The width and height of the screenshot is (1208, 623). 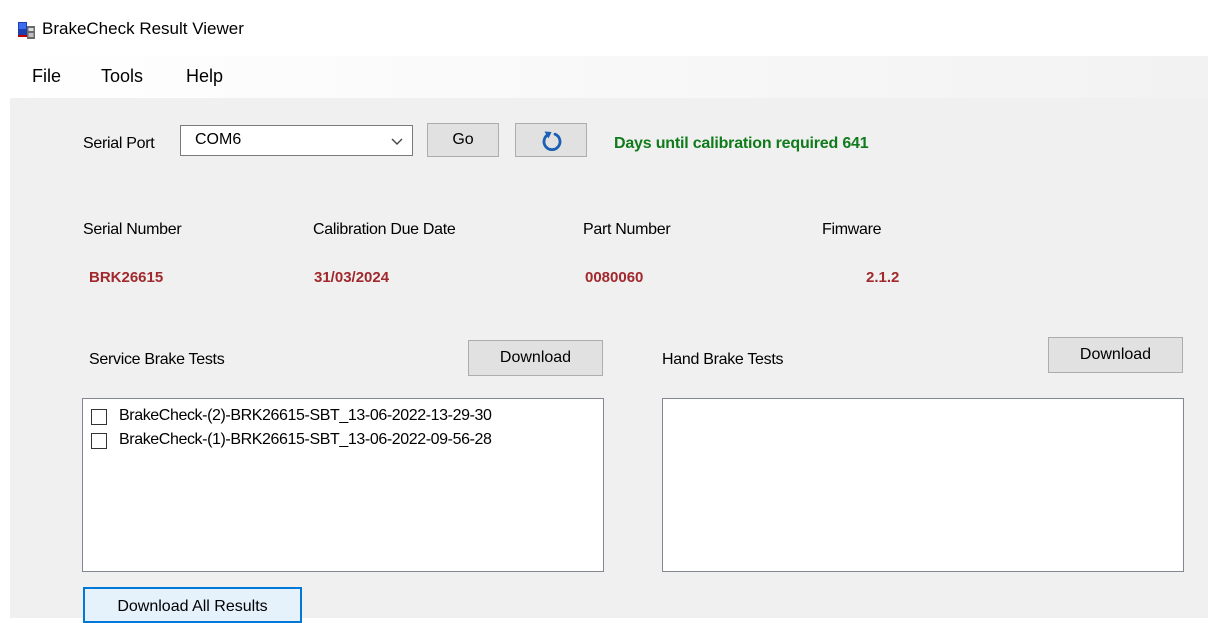 I want to click on menu-file: File, so click(x=46, y=76).